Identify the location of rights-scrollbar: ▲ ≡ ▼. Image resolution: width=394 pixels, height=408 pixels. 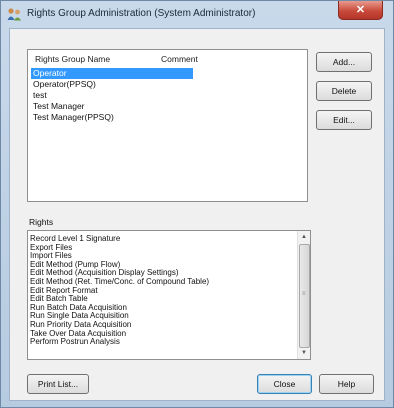
(303, 295).